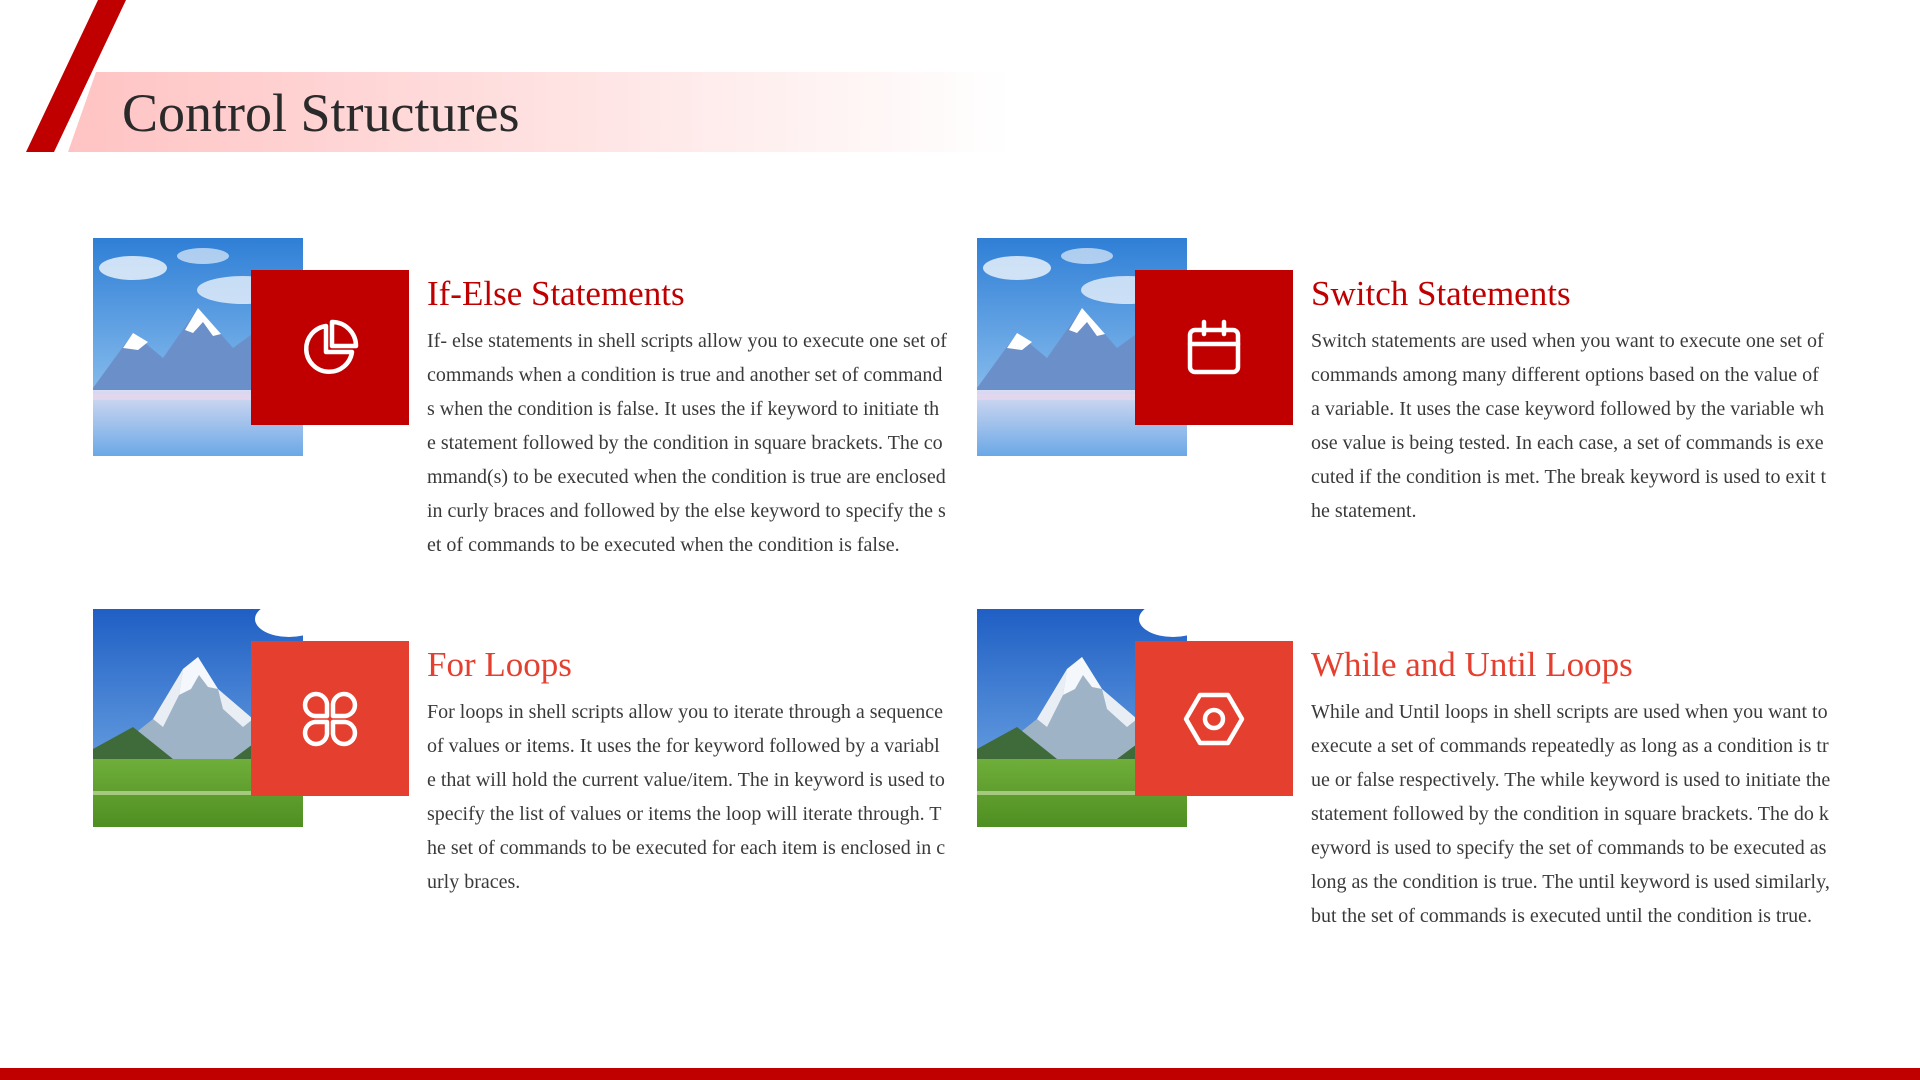 The image size is (1920, 1080). I want to click on four-petal-grid-icon, so click(330, 718).